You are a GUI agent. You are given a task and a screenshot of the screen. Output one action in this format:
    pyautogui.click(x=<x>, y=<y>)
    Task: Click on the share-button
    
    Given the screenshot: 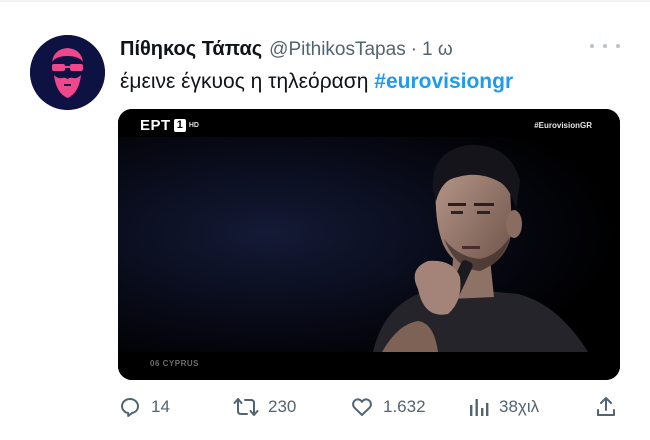 What is the action you would take?
    pyautogui.click(x=610, y=407)
    